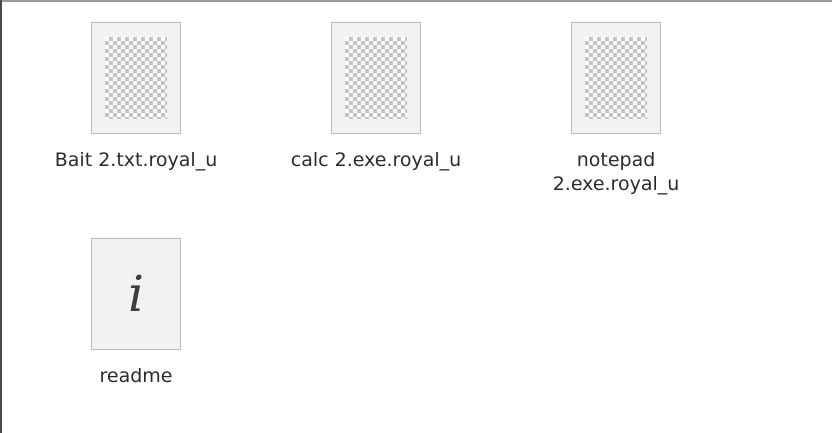 The image size is (832, 433). Describe the element at coordinates (136, 376) in the screenshot. I see `file-name-label: readme` at that location.